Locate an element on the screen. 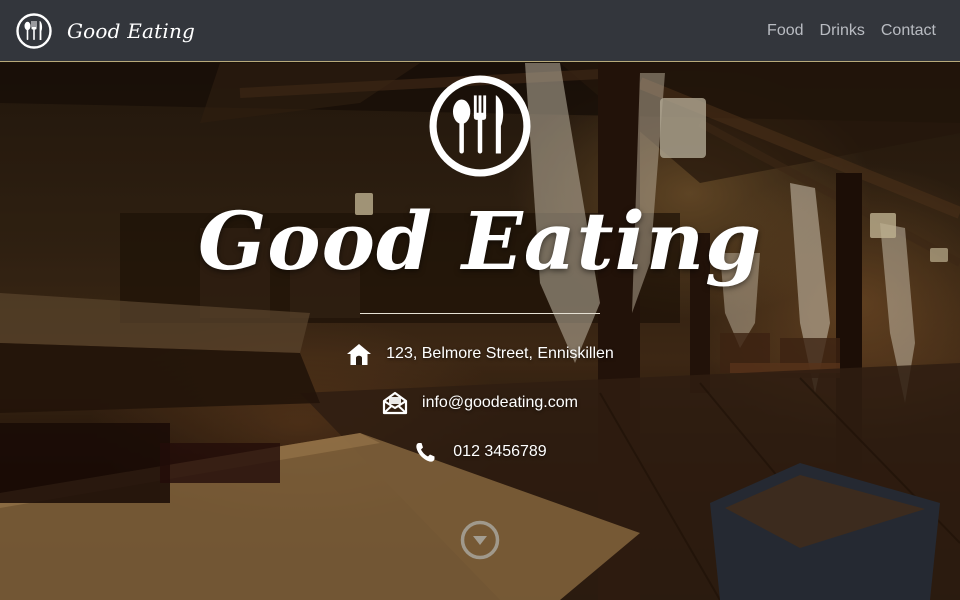 The height and width of the screenshot is (600, 960). hero-title: Good Eating is located at coordinates (480, 241).